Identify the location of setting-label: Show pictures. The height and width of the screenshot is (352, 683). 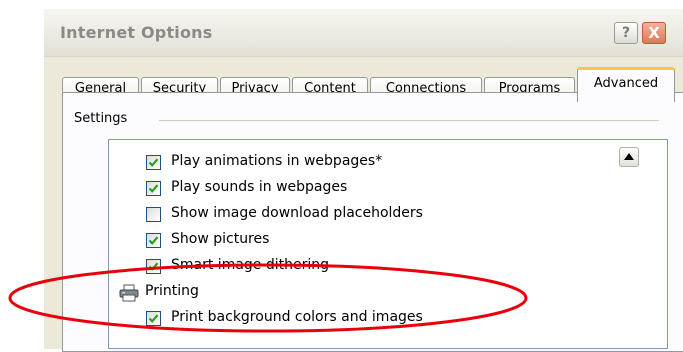
(220, 239).